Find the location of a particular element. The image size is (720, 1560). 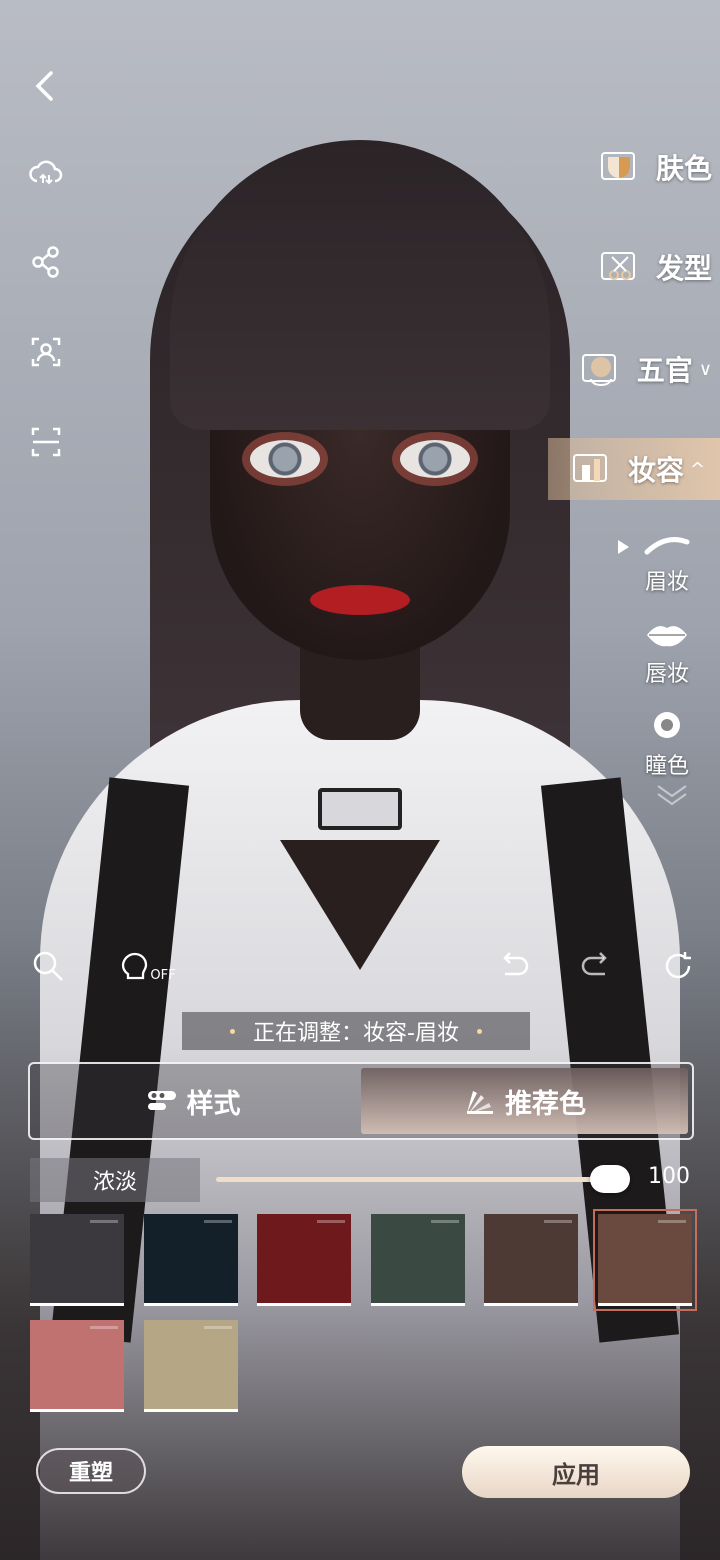

intensity-slider-thumb is located at coordinates (610, 1179).